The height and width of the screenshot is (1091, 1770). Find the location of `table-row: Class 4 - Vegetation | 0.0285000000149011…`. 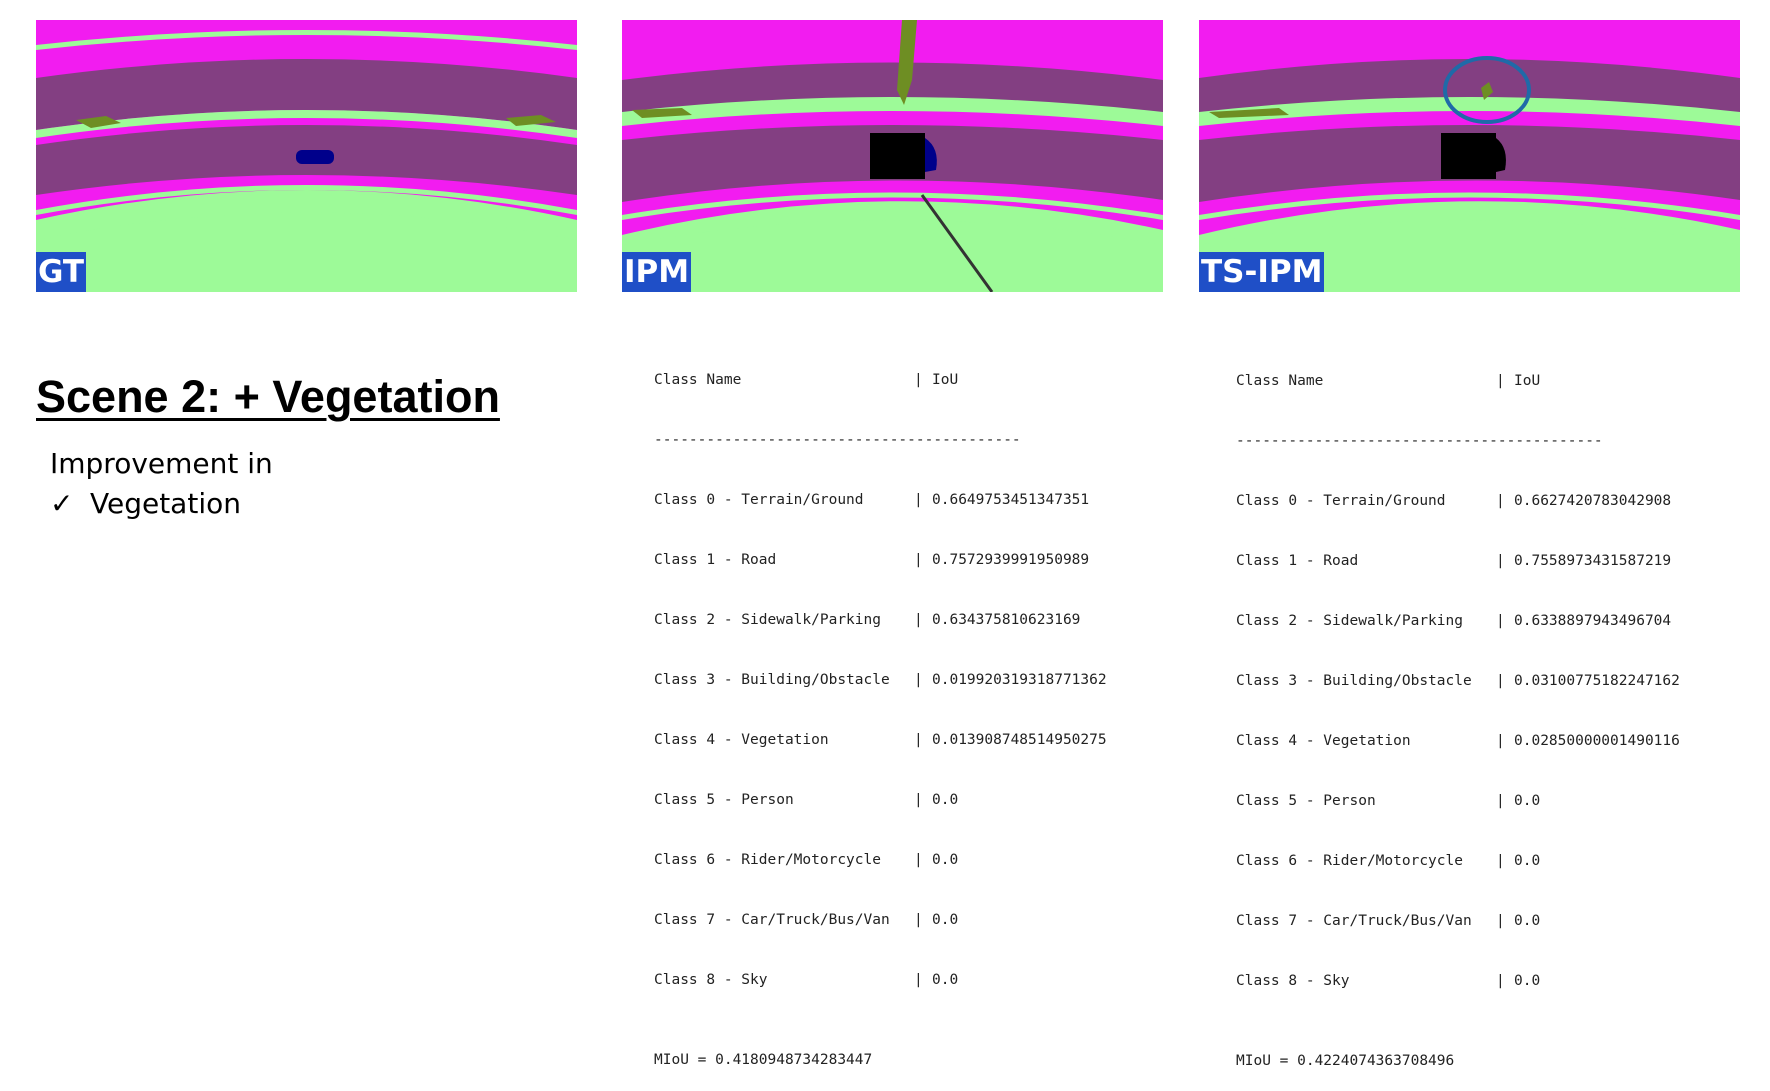

table-row: Class 4 - Vegetation | 0.0285000000149011… is located at coordinates (1458, 741).